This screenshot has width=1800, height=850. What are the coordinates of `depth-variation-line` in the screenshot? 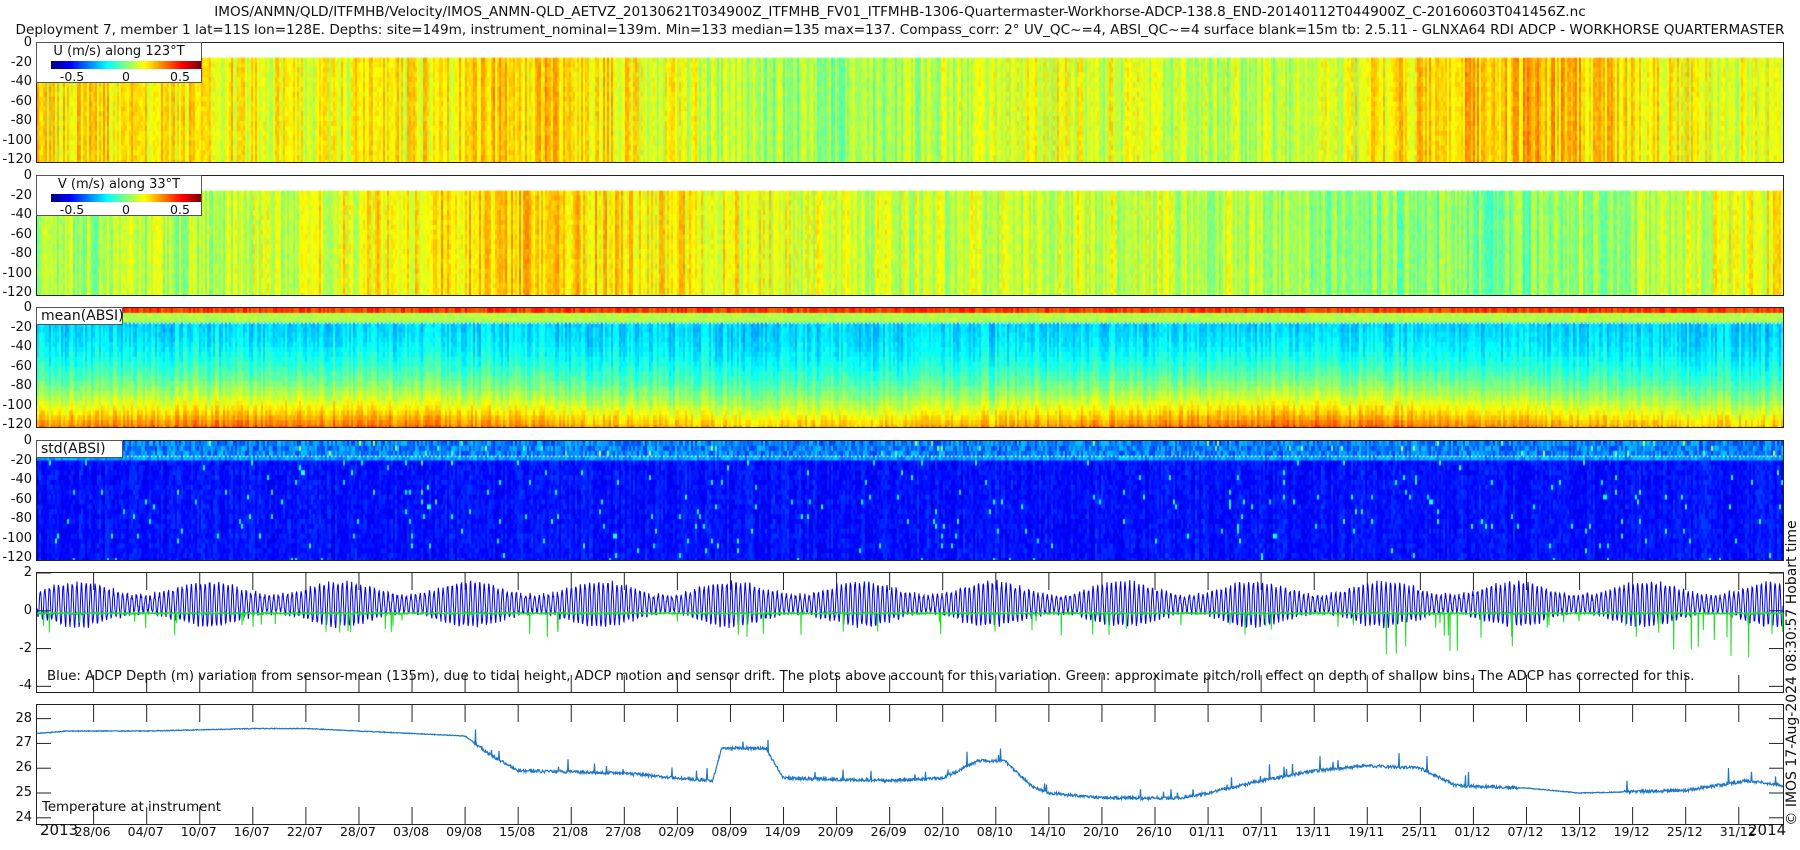 It's located at (910, 604).